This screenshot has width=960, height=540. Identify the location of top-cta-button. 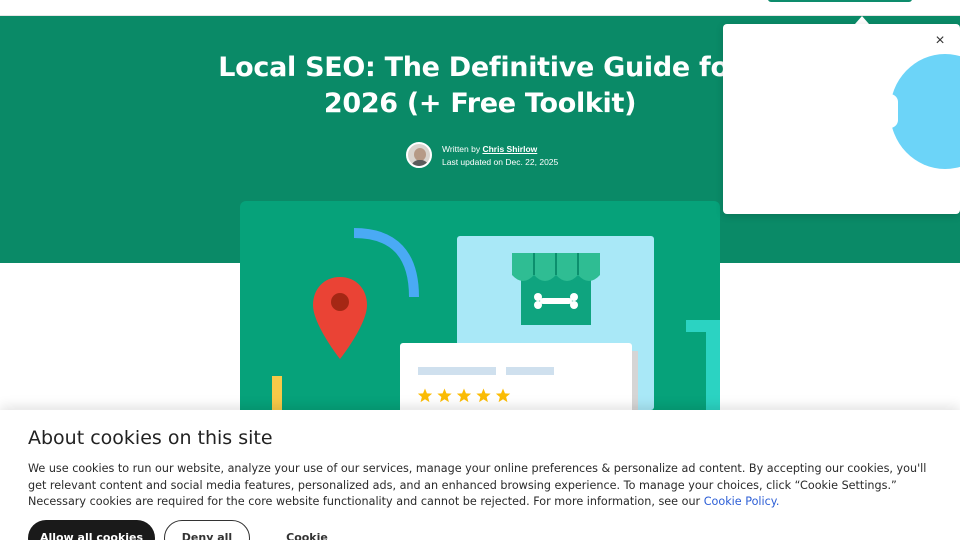
(840, 1).